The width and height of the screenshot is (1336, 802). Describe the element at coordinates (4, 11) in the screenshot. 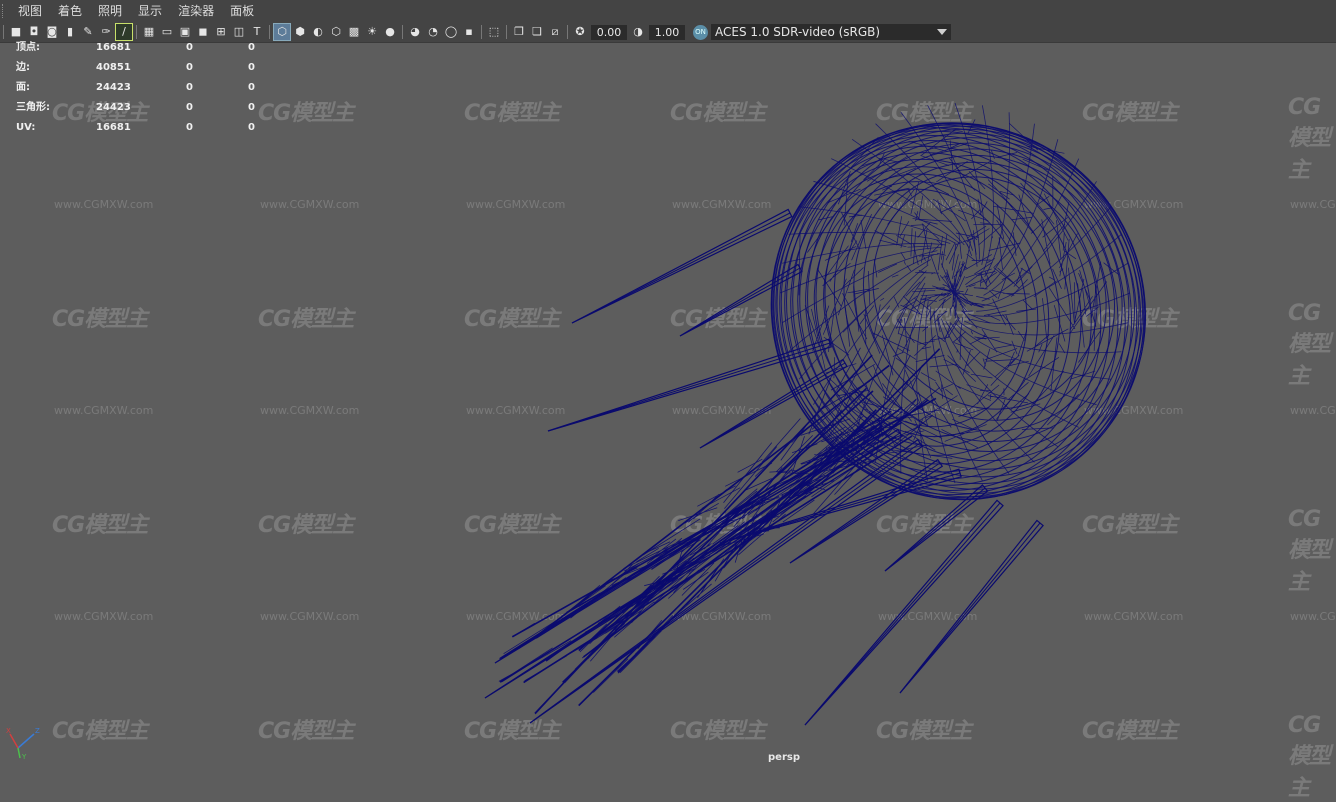

I see `menubar-grip` at that location.